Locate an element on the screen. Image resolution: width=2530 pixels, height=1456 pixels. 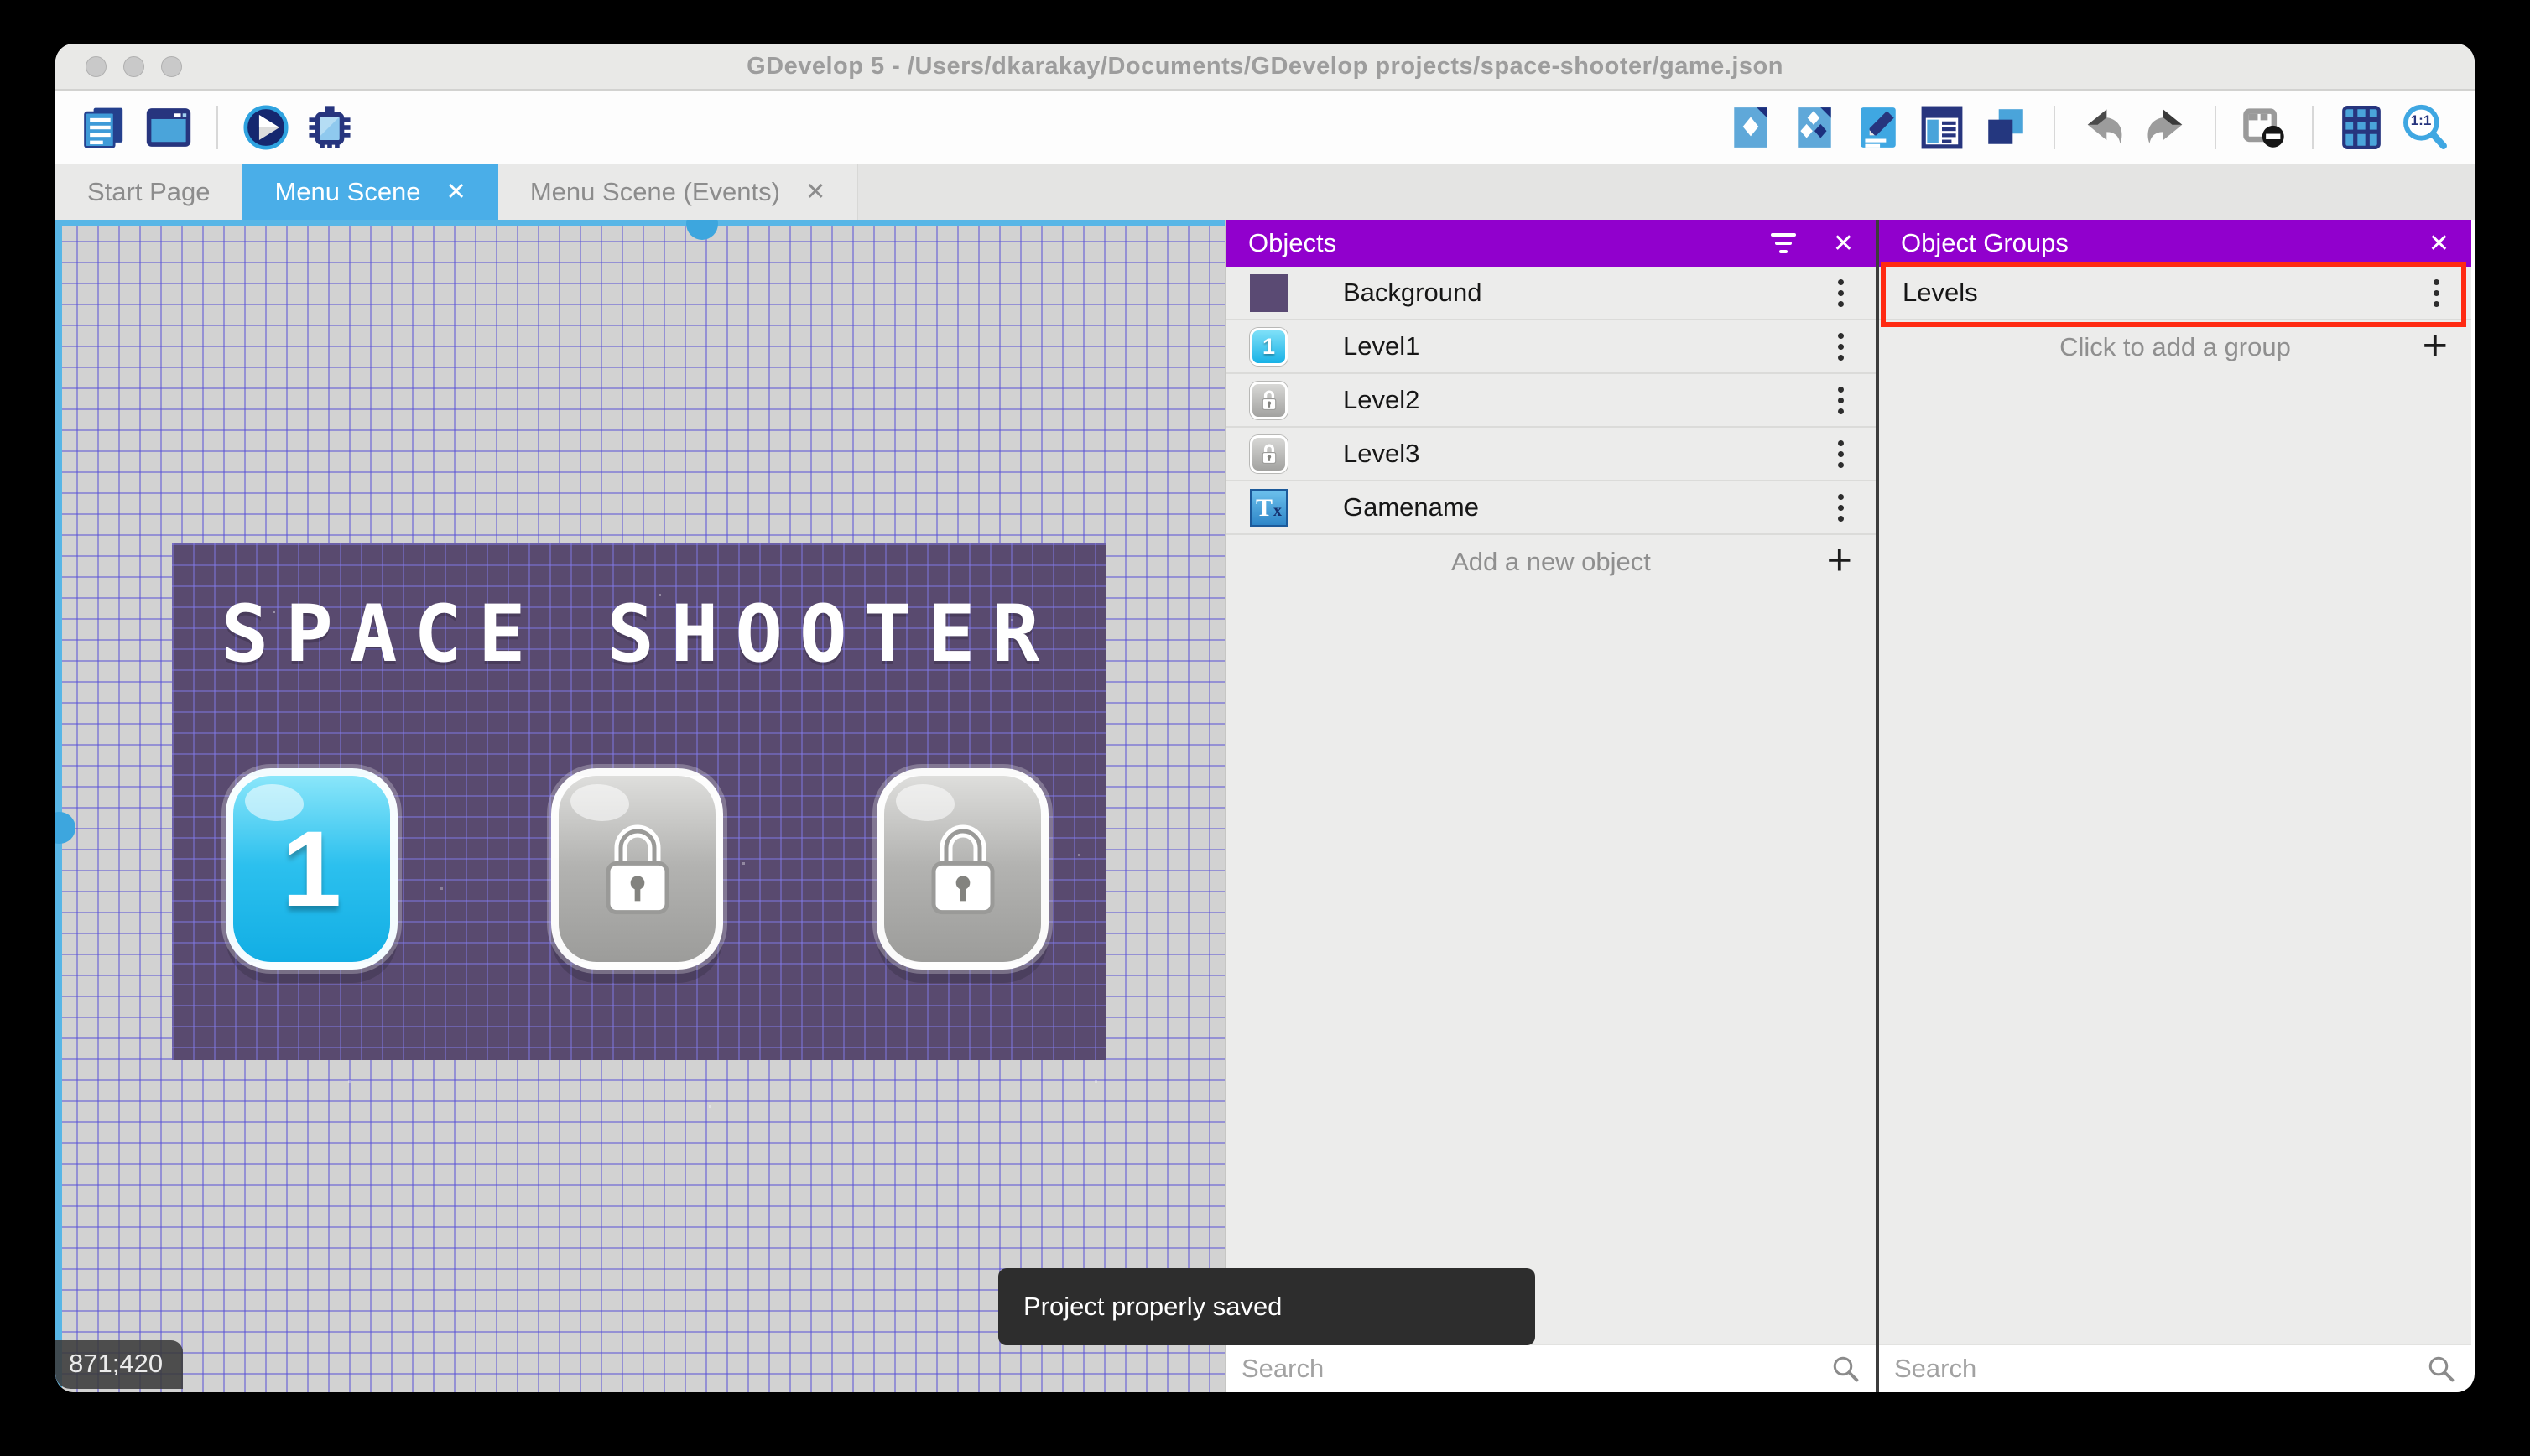
traffic-lights is located at coordinates (134, 66).